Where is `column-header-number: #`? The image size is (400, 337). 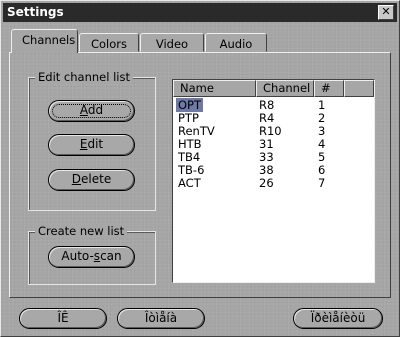
column-header-number: # is located at coordinates (329, 88).